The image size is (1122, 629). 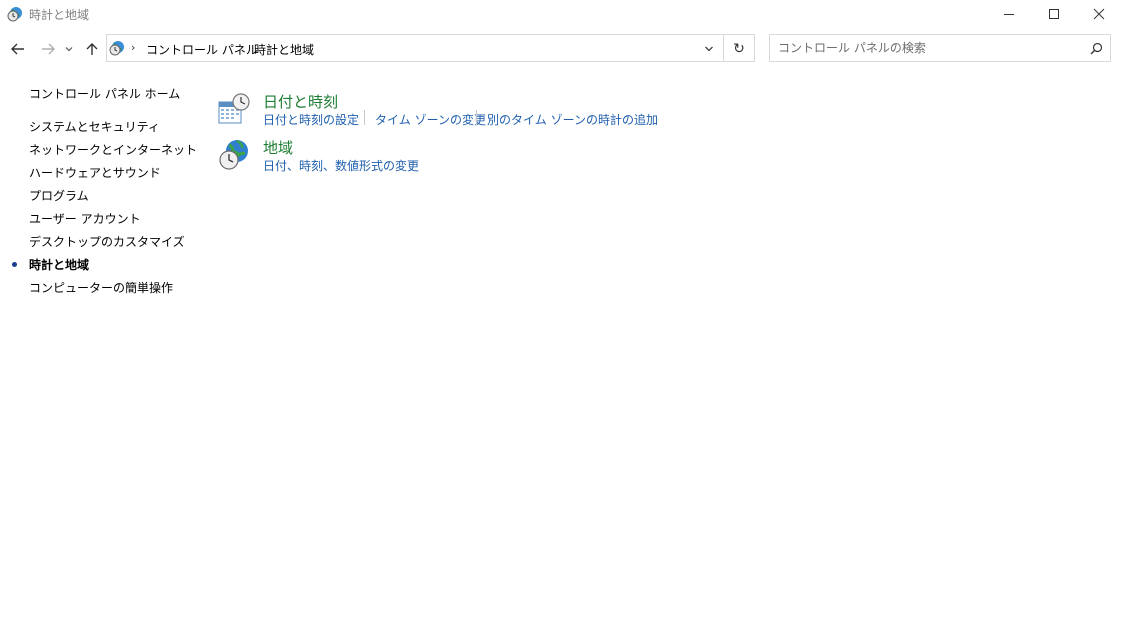 I want to click on refresh-icon: ↻, so click(x=739, y=49).